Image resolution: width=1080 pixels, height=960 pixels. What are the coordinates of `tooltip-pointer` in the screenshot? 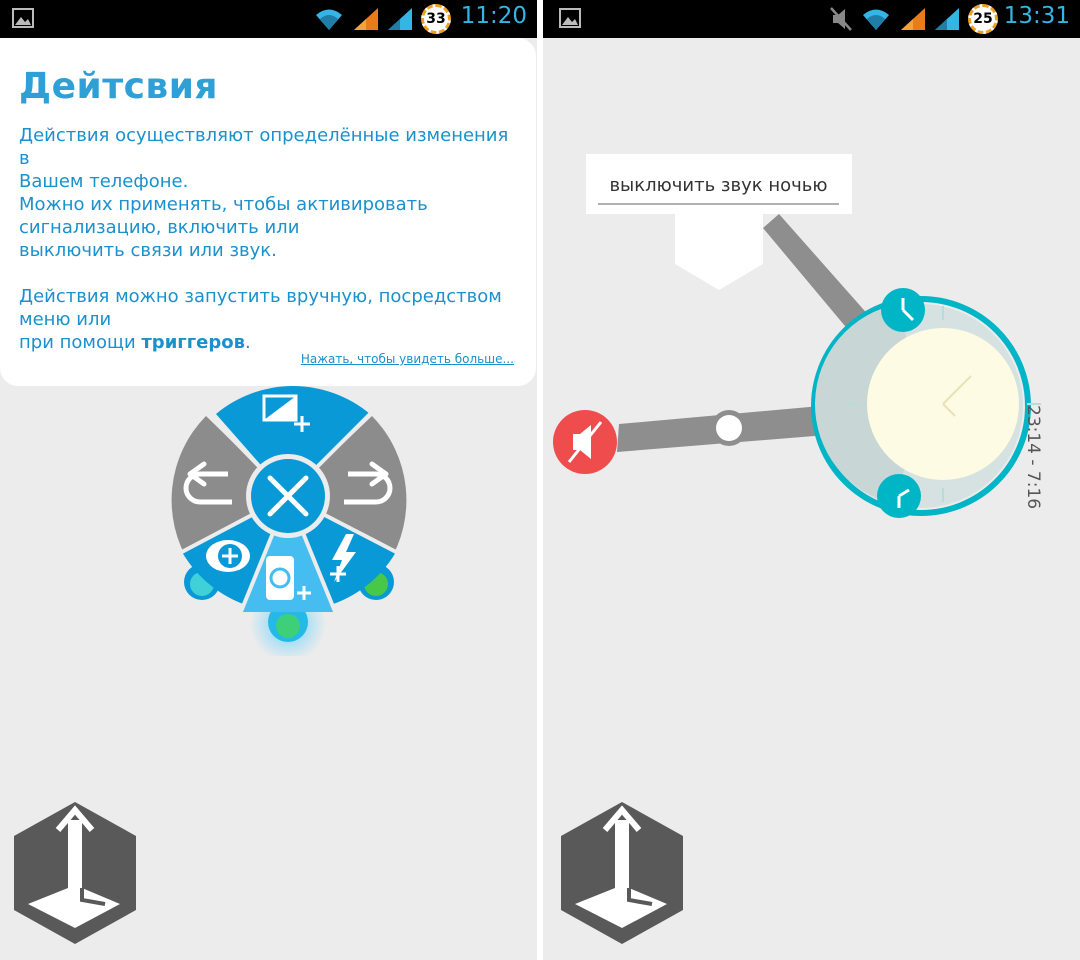 It's located at (719, 251).